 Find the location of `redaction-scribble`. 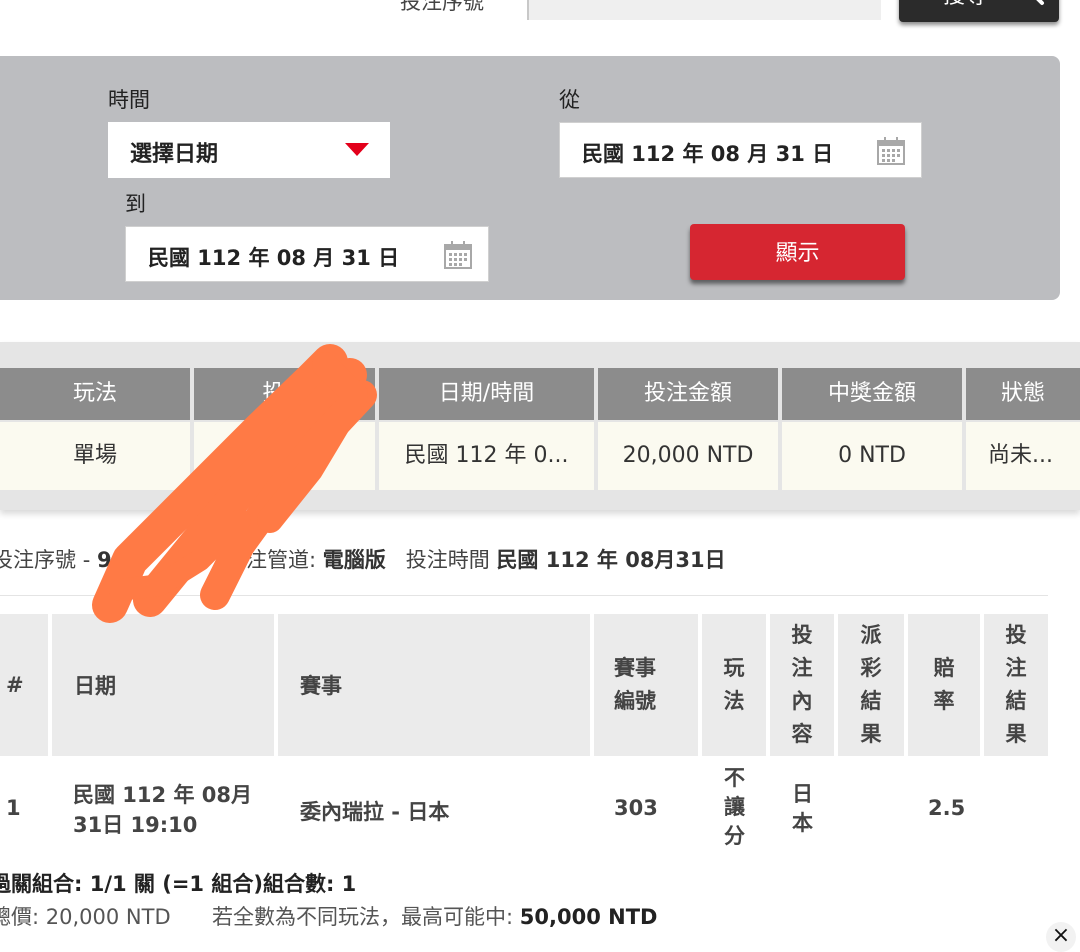

redaction-scribble is located at coordinates (234, 483).